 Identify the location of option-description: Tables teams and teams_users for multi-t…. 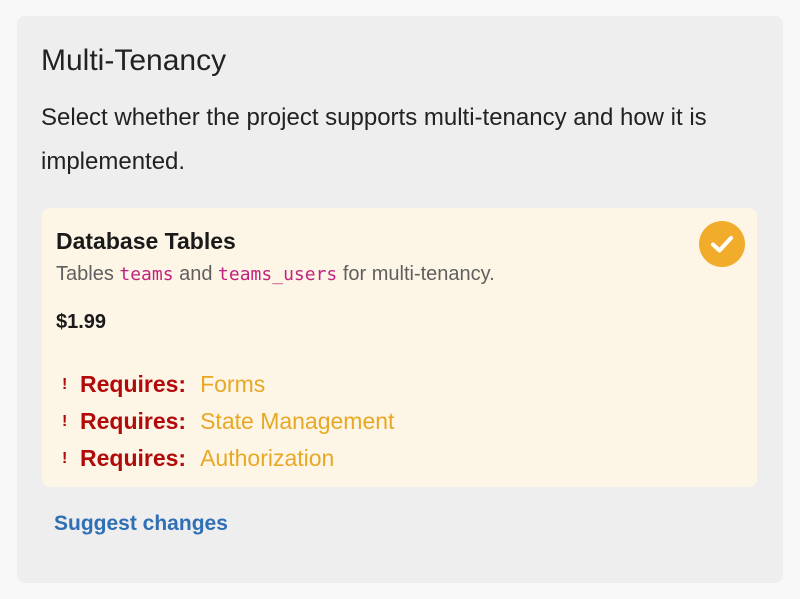
(275, 274).